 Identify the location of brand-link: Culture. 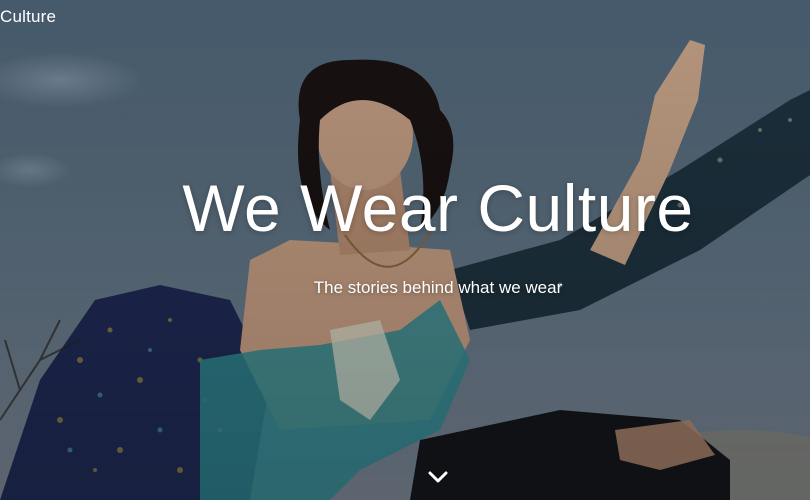
(28, 17).